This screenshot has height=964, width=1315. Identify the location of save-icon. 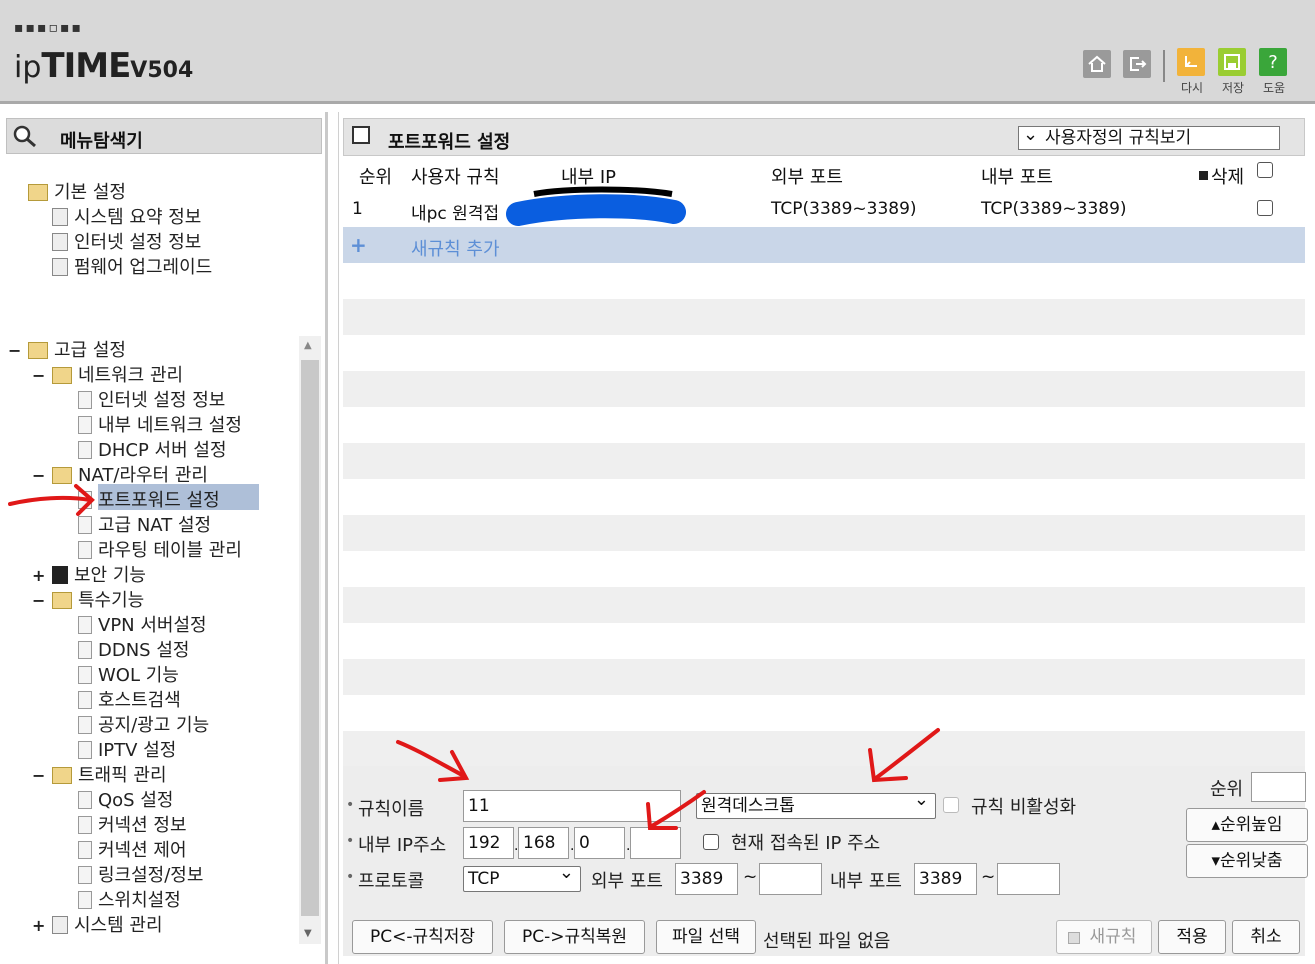
(1232, 62).